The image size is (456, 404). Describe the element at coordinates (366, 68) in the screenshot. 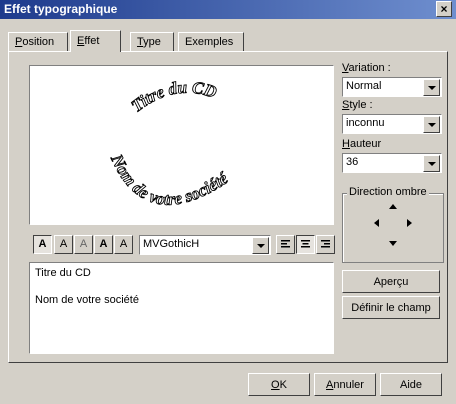

I see `variation-label: Variation :` at that location.